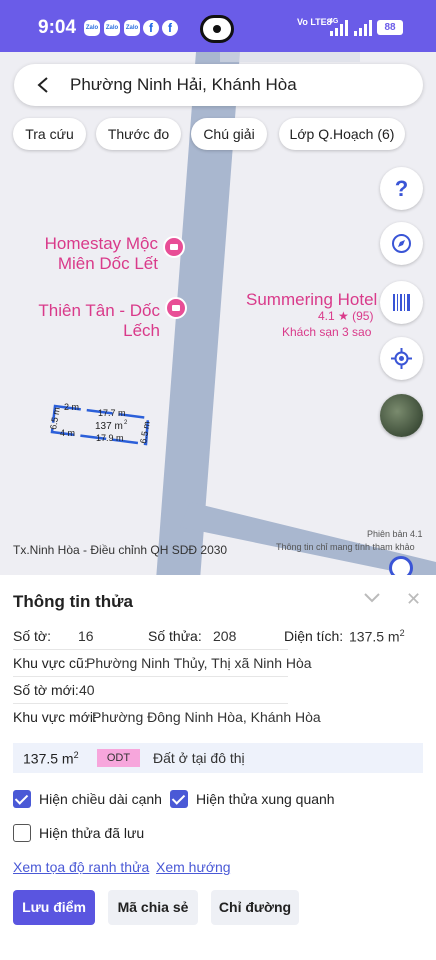 This screenshot has height=960, width=436. Describe the element at coordinates (153, 907) in the screenshot. I see `share-code-button: Mã chia sẻ` at that location.